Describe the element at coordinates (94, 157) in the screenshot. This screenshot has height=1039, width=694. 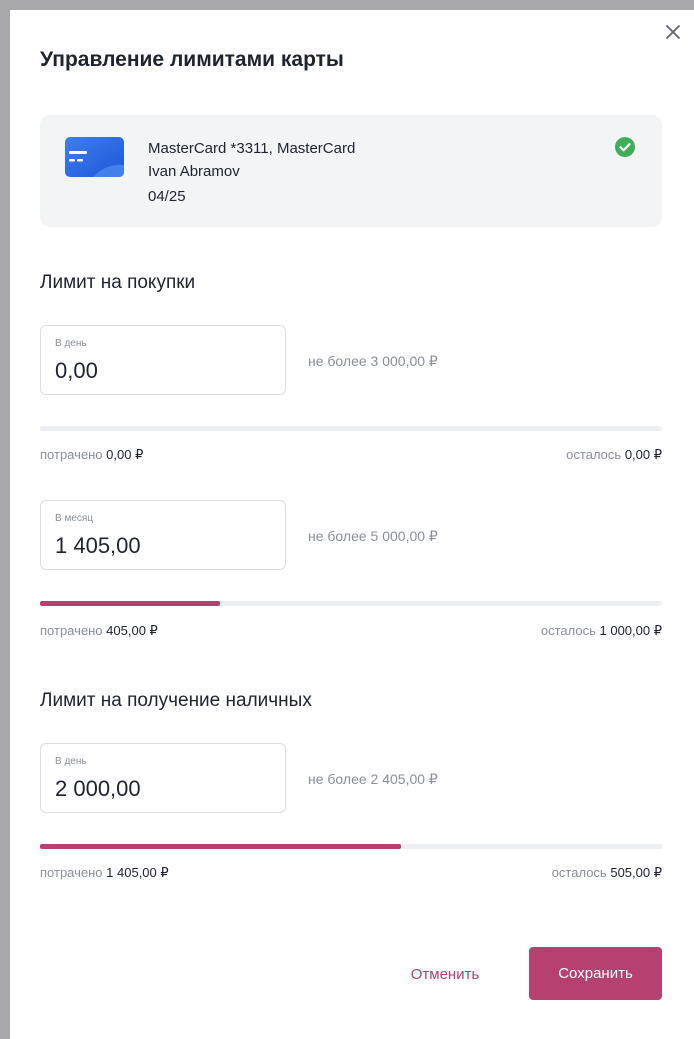
I see `credit-card-icon` at that location.